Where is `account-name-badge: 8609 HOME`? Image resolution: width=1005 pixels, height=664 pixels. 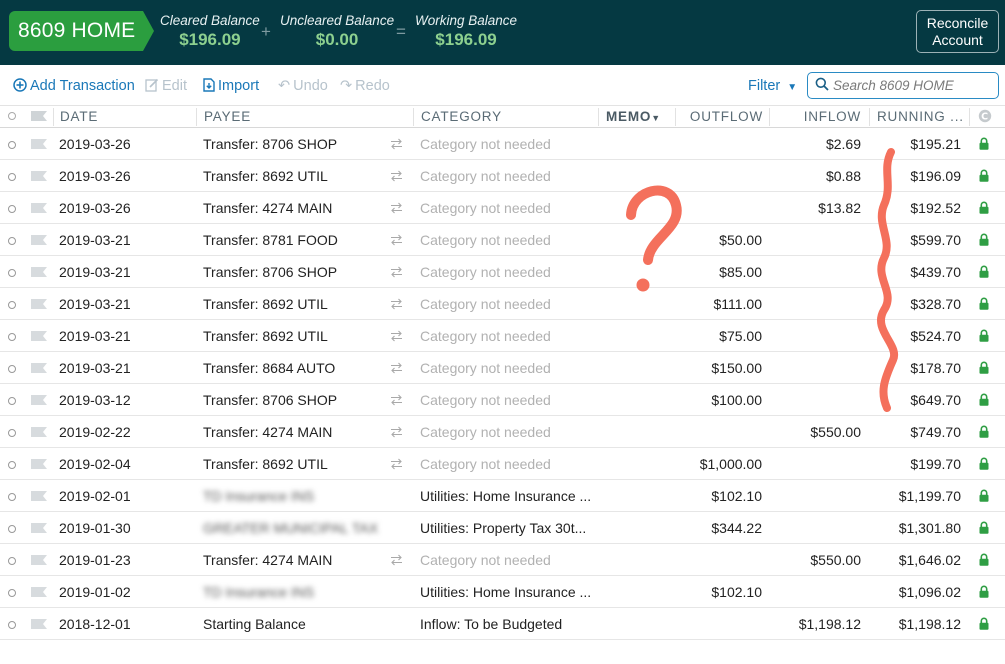
account-name-badge: 8609 HOME is located at coordinates (76, 31).